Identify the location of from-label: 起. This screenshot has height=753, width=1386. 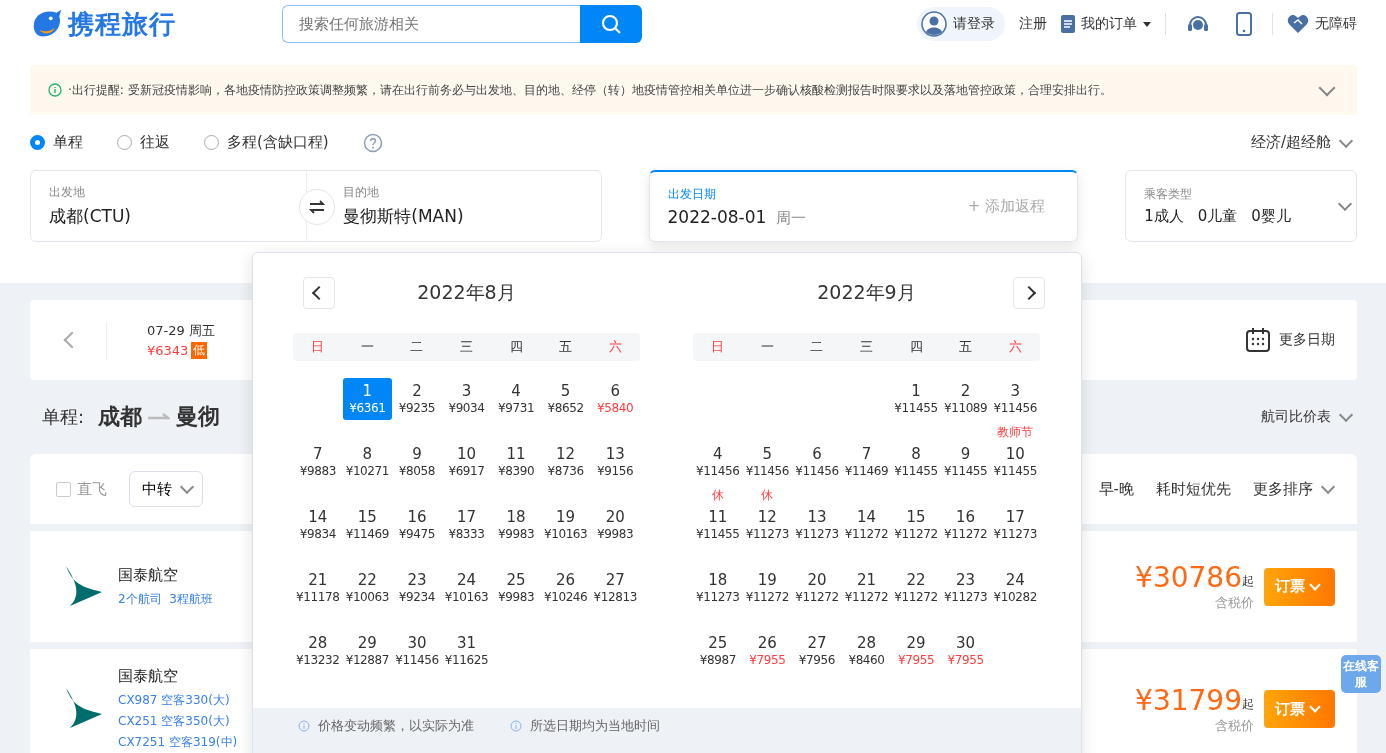
(1248, 582).